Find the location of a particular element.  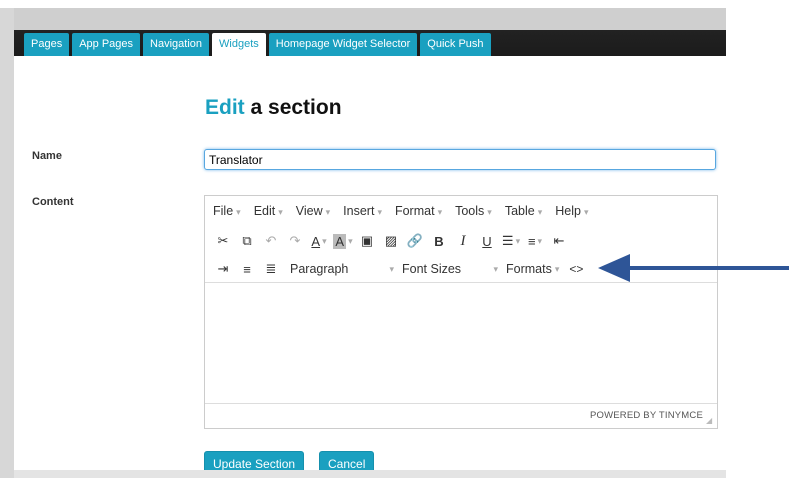

editor-toolbar-row-2: ⇥ ≡ ≣ Paragraph ▾ Font Sizes ▾ Formats ▾ <> is located at coordinates (400, 269).